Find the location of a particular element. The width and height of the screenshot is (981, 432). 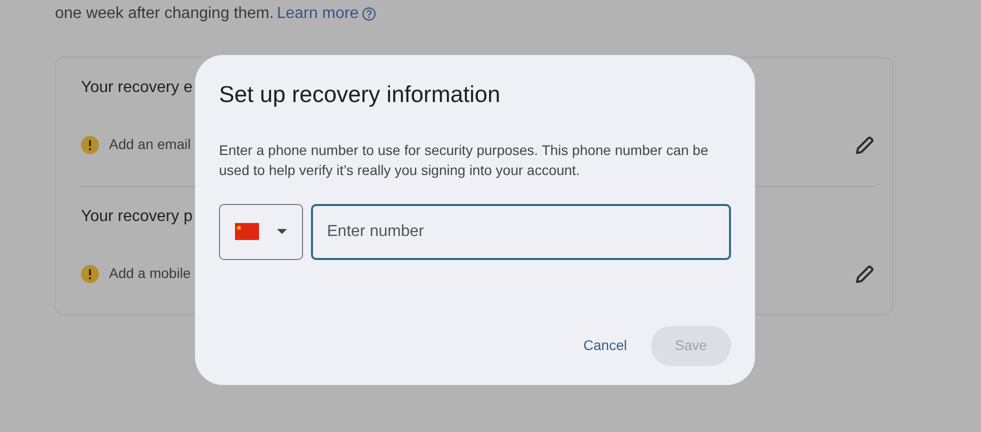

country-select is located at coordinates (261, 232).